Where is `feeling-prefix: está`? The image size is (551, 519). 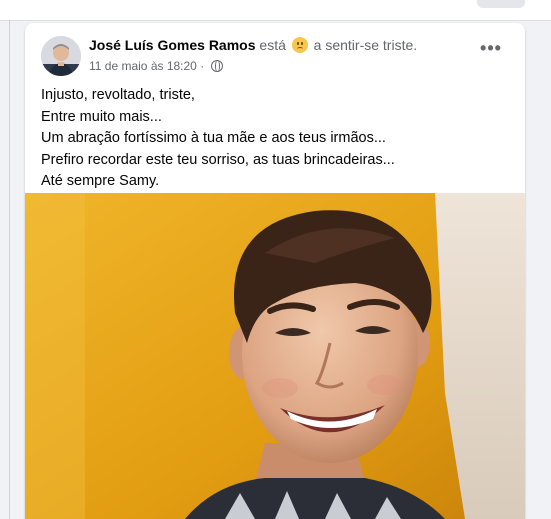
feeling-prefix: está is located at coordinates (272, 45).